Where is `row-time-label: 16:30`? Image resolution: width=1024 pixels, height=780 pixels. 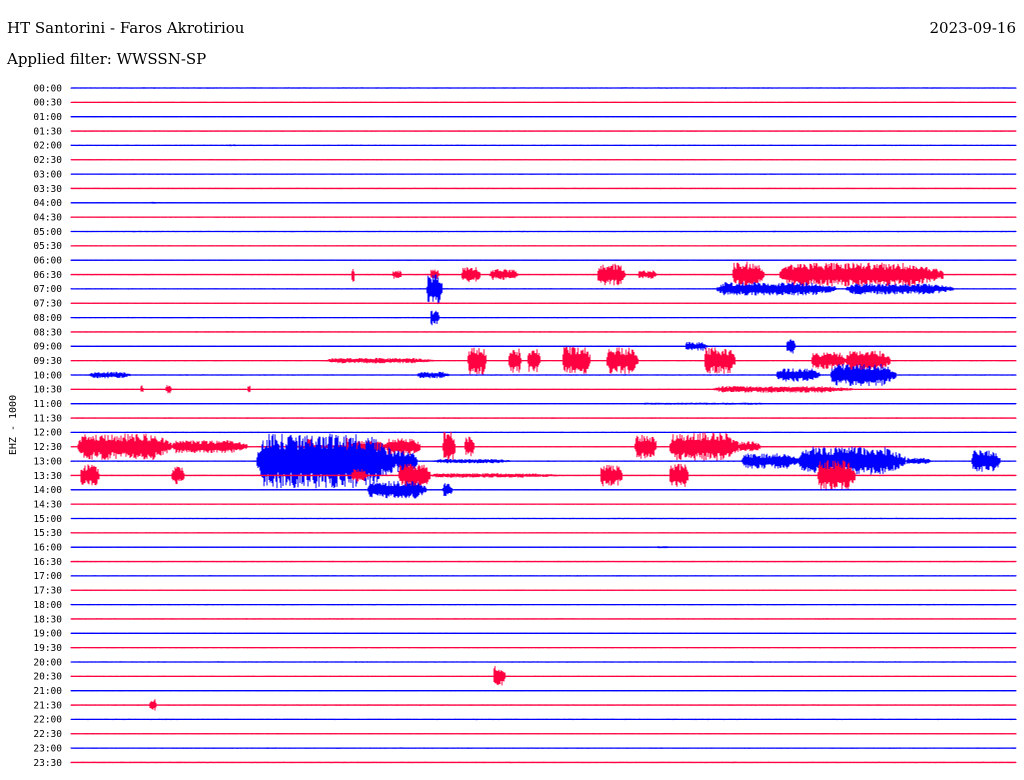
row-time-label: 16:30 is located at coordinates (47, 562).